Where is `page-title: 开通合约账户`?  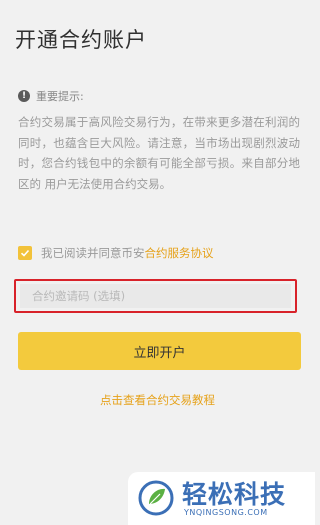 page-title: 开通合约账户 is located at coordinates (81, 40).